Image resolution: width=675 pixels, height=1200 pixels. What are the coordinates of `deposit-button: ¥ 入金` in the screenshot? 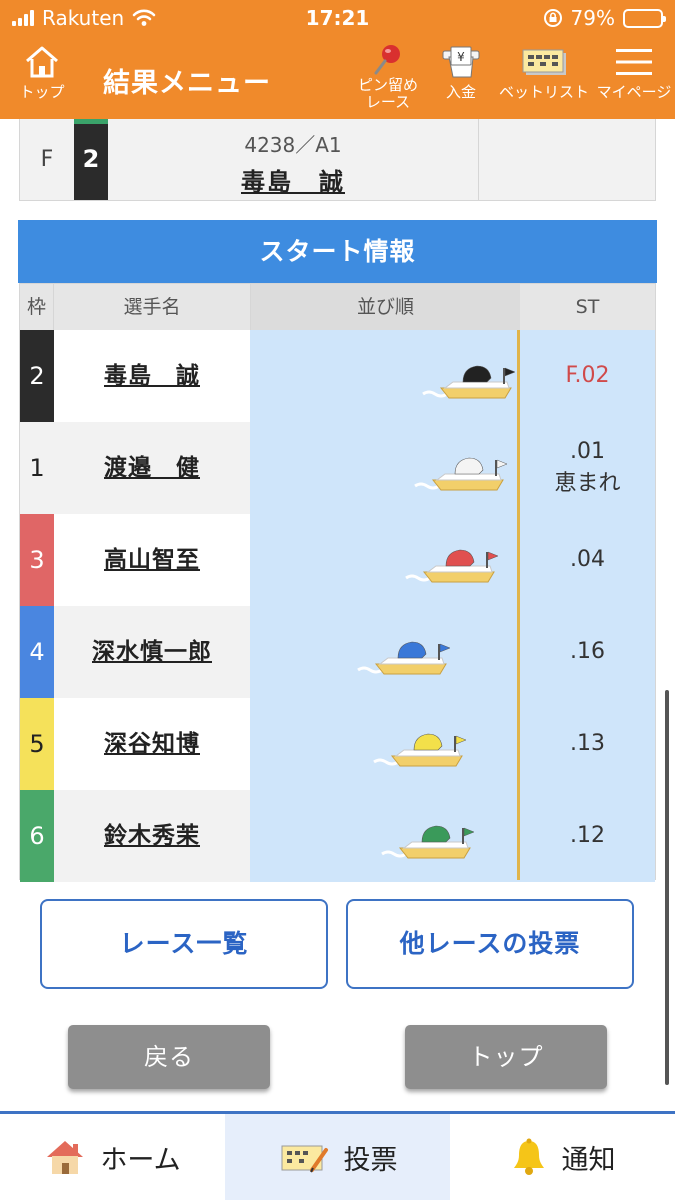 It's located at (461, 78).